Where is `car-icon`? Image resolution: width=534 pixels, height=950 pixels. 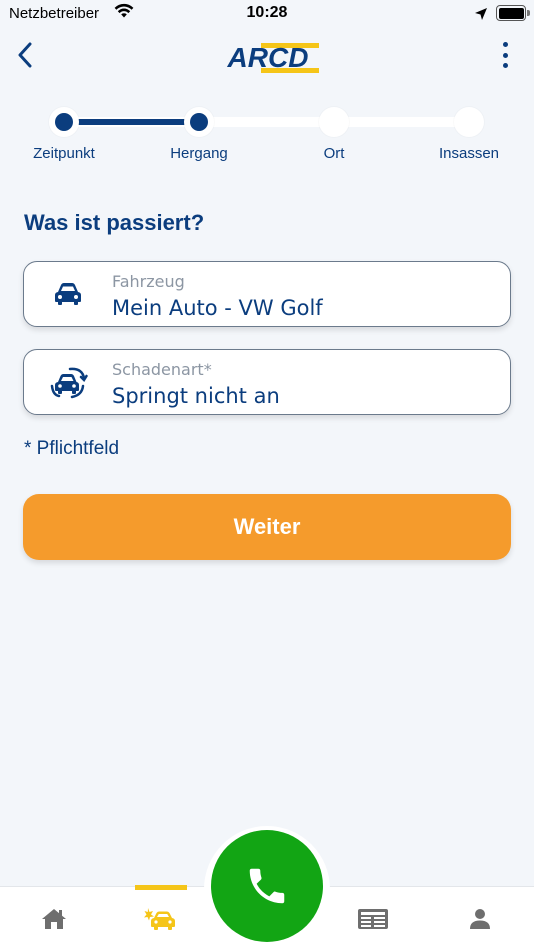
car-icon is located at coordinates (68, 294).